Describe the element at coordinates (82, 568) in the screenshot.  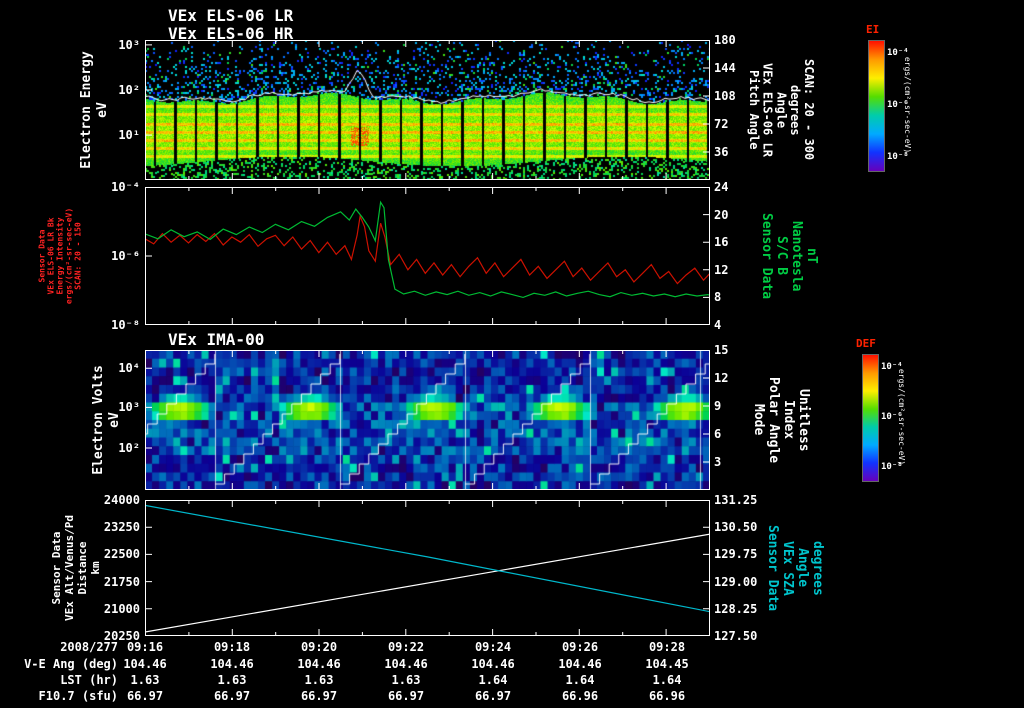
I see `panel4-ylabel-line: Distance` at that location.